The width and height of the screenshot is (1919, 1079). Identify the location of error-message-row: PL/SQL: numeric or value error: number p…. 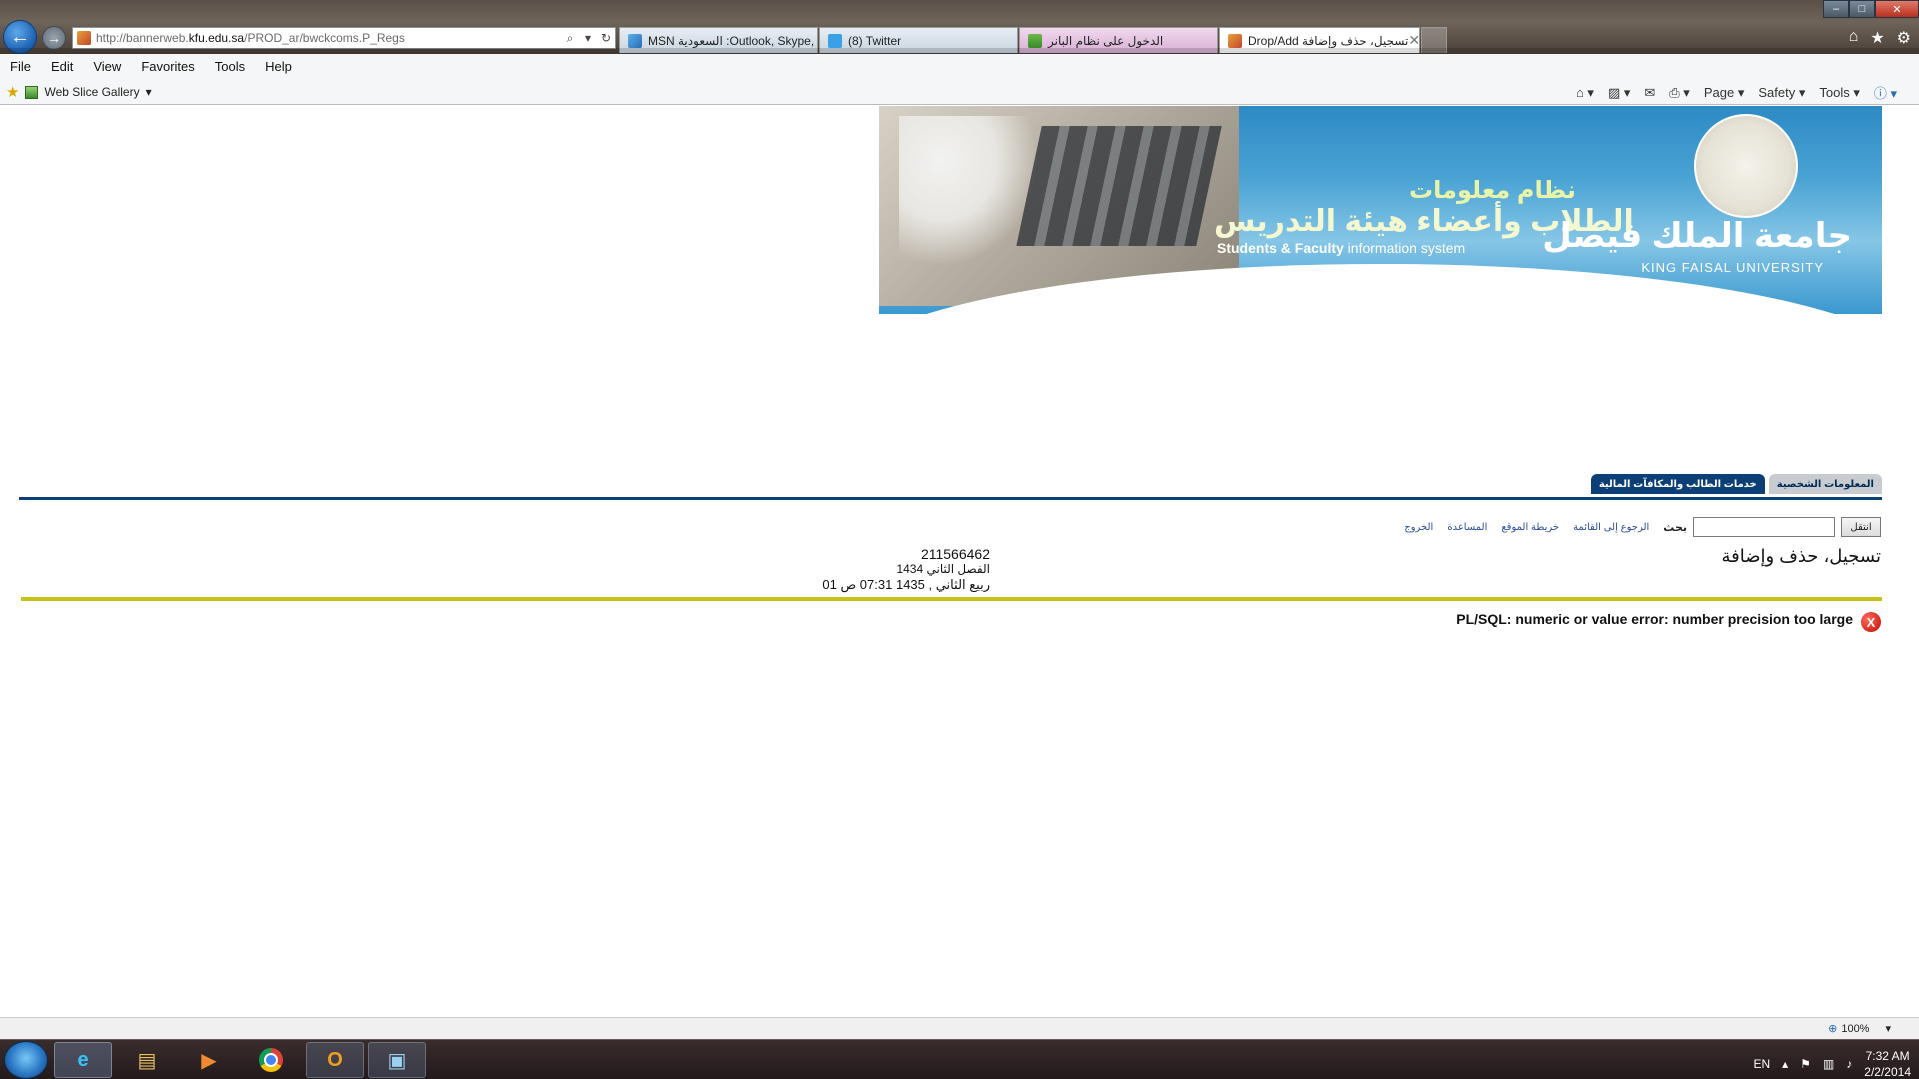
(1668, 619).